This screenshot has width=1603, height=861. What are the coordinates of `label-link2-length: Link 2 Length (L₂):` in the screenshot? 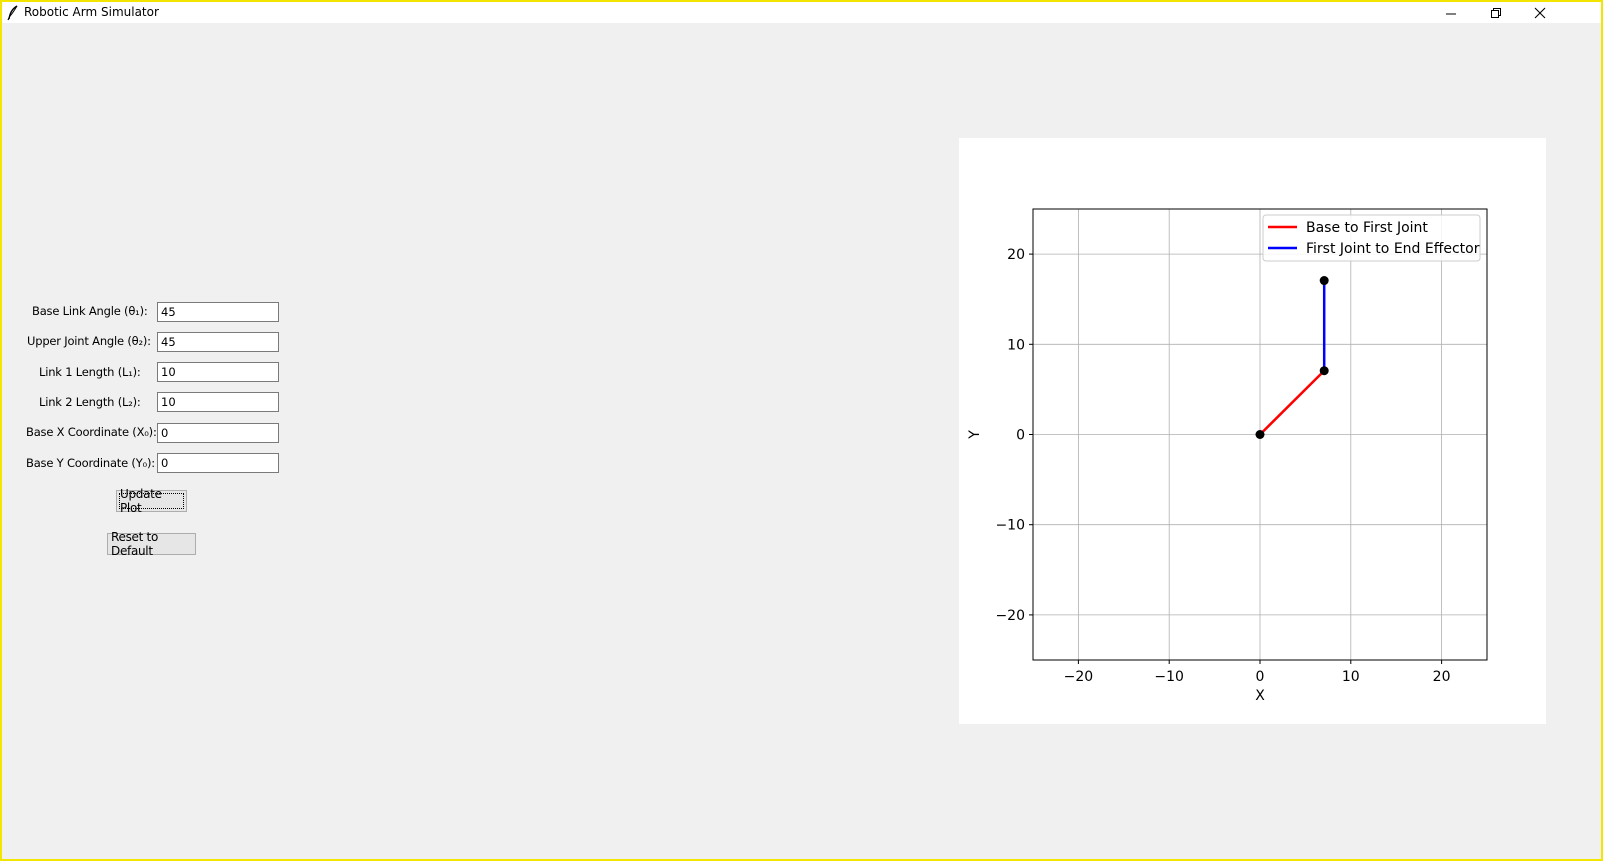 It's located at (90, 402).